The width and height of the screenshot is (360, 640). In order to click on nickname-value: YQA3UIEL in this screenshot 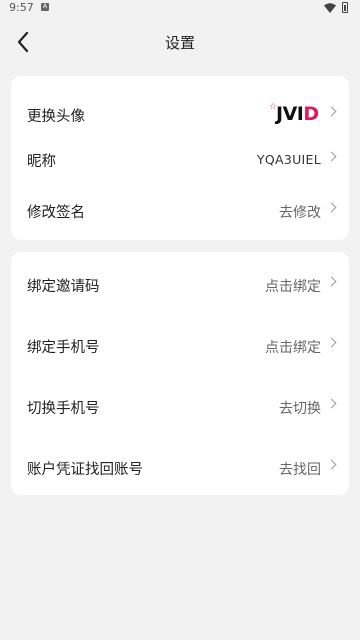, I will do `click(288, 159)`.